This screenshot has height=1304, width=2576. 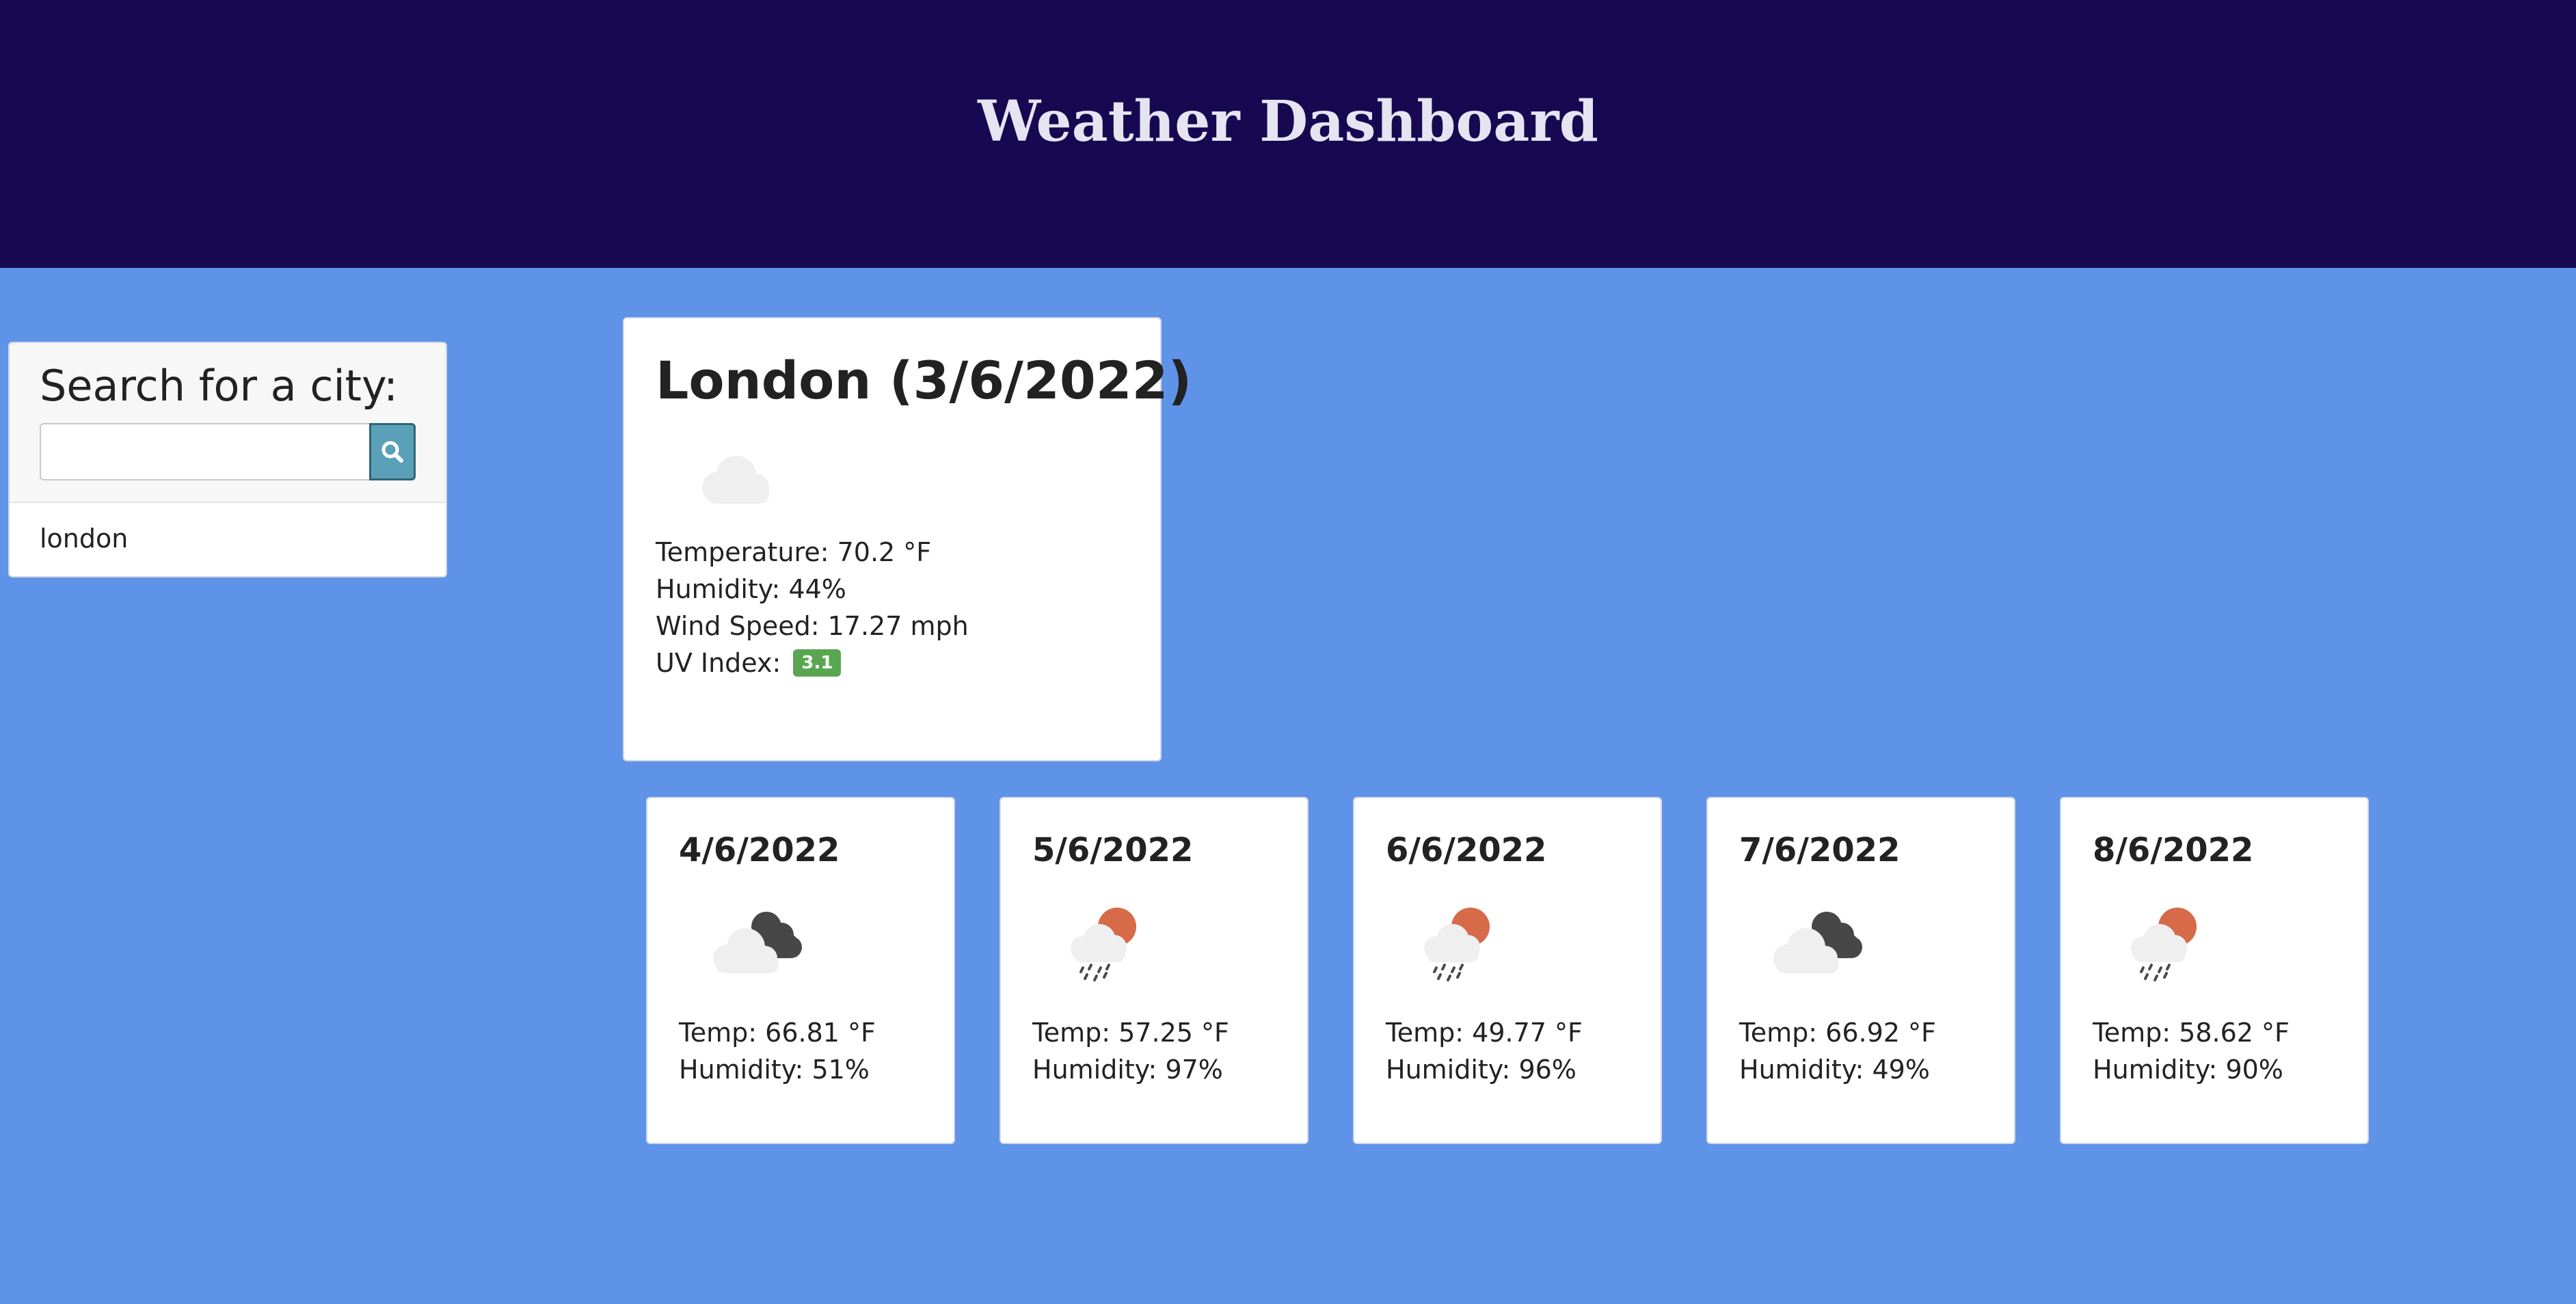 I want to click on temperature-row: Temperature: 70.2 °F, so click(x=892, y=552).